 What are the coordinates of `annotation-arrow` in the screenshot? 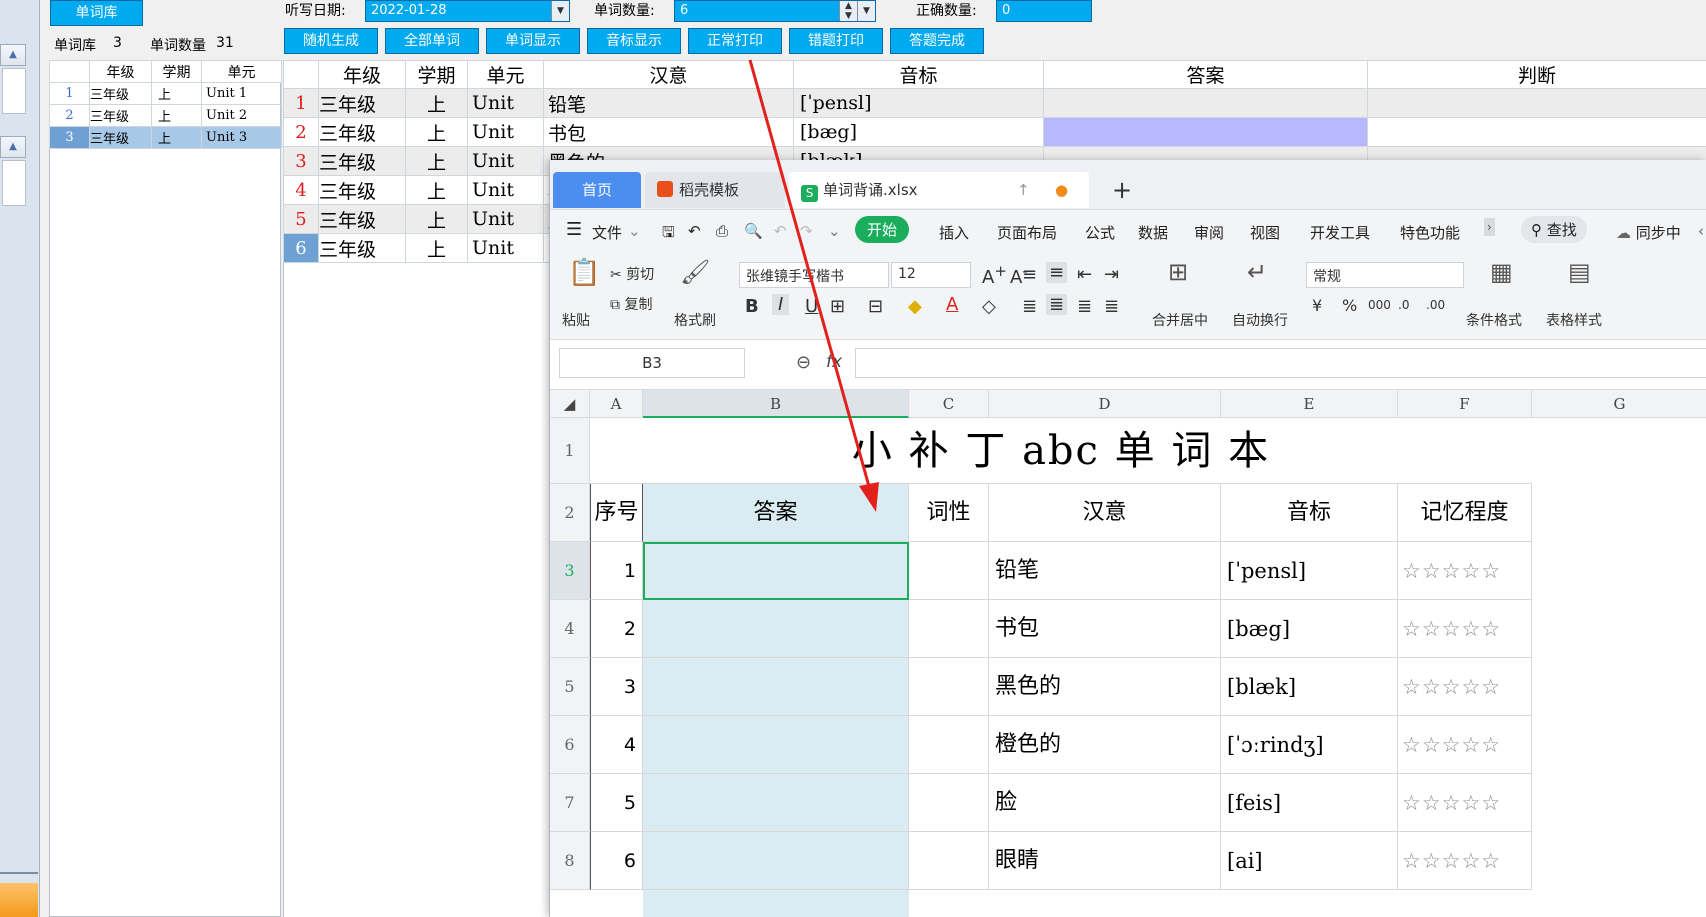 It's located at (813, 285).